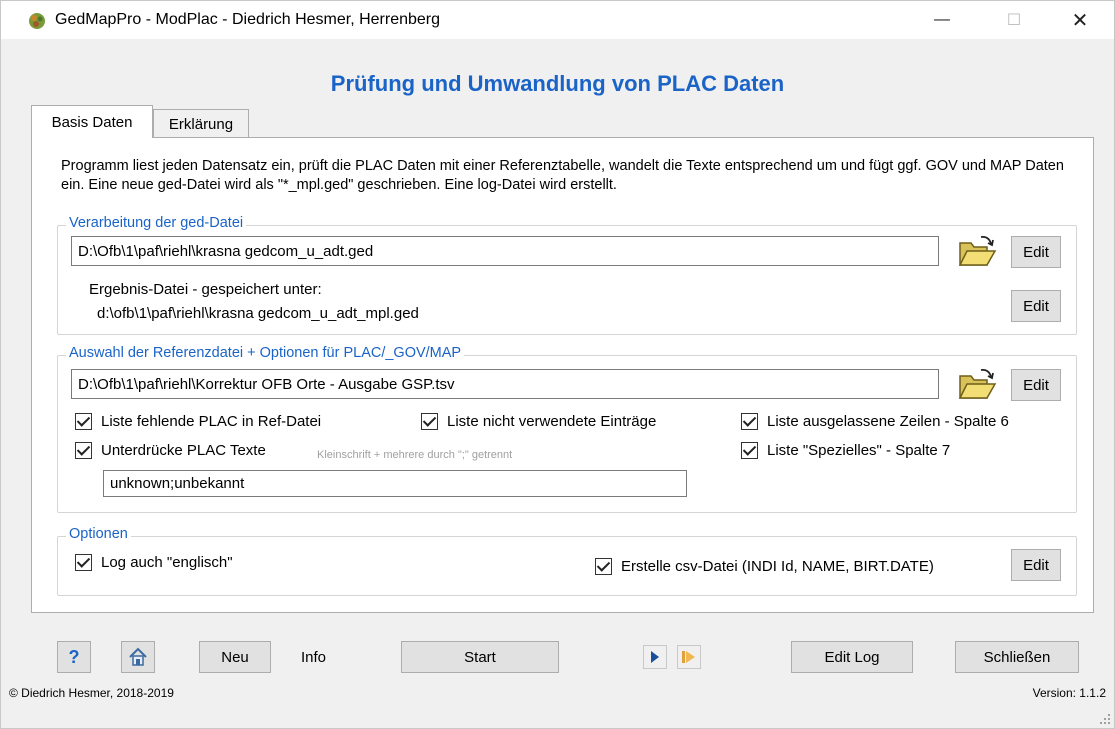 The width and height of the screenshot is (1115, 729). I want to click on next-button, so click(655, 657).